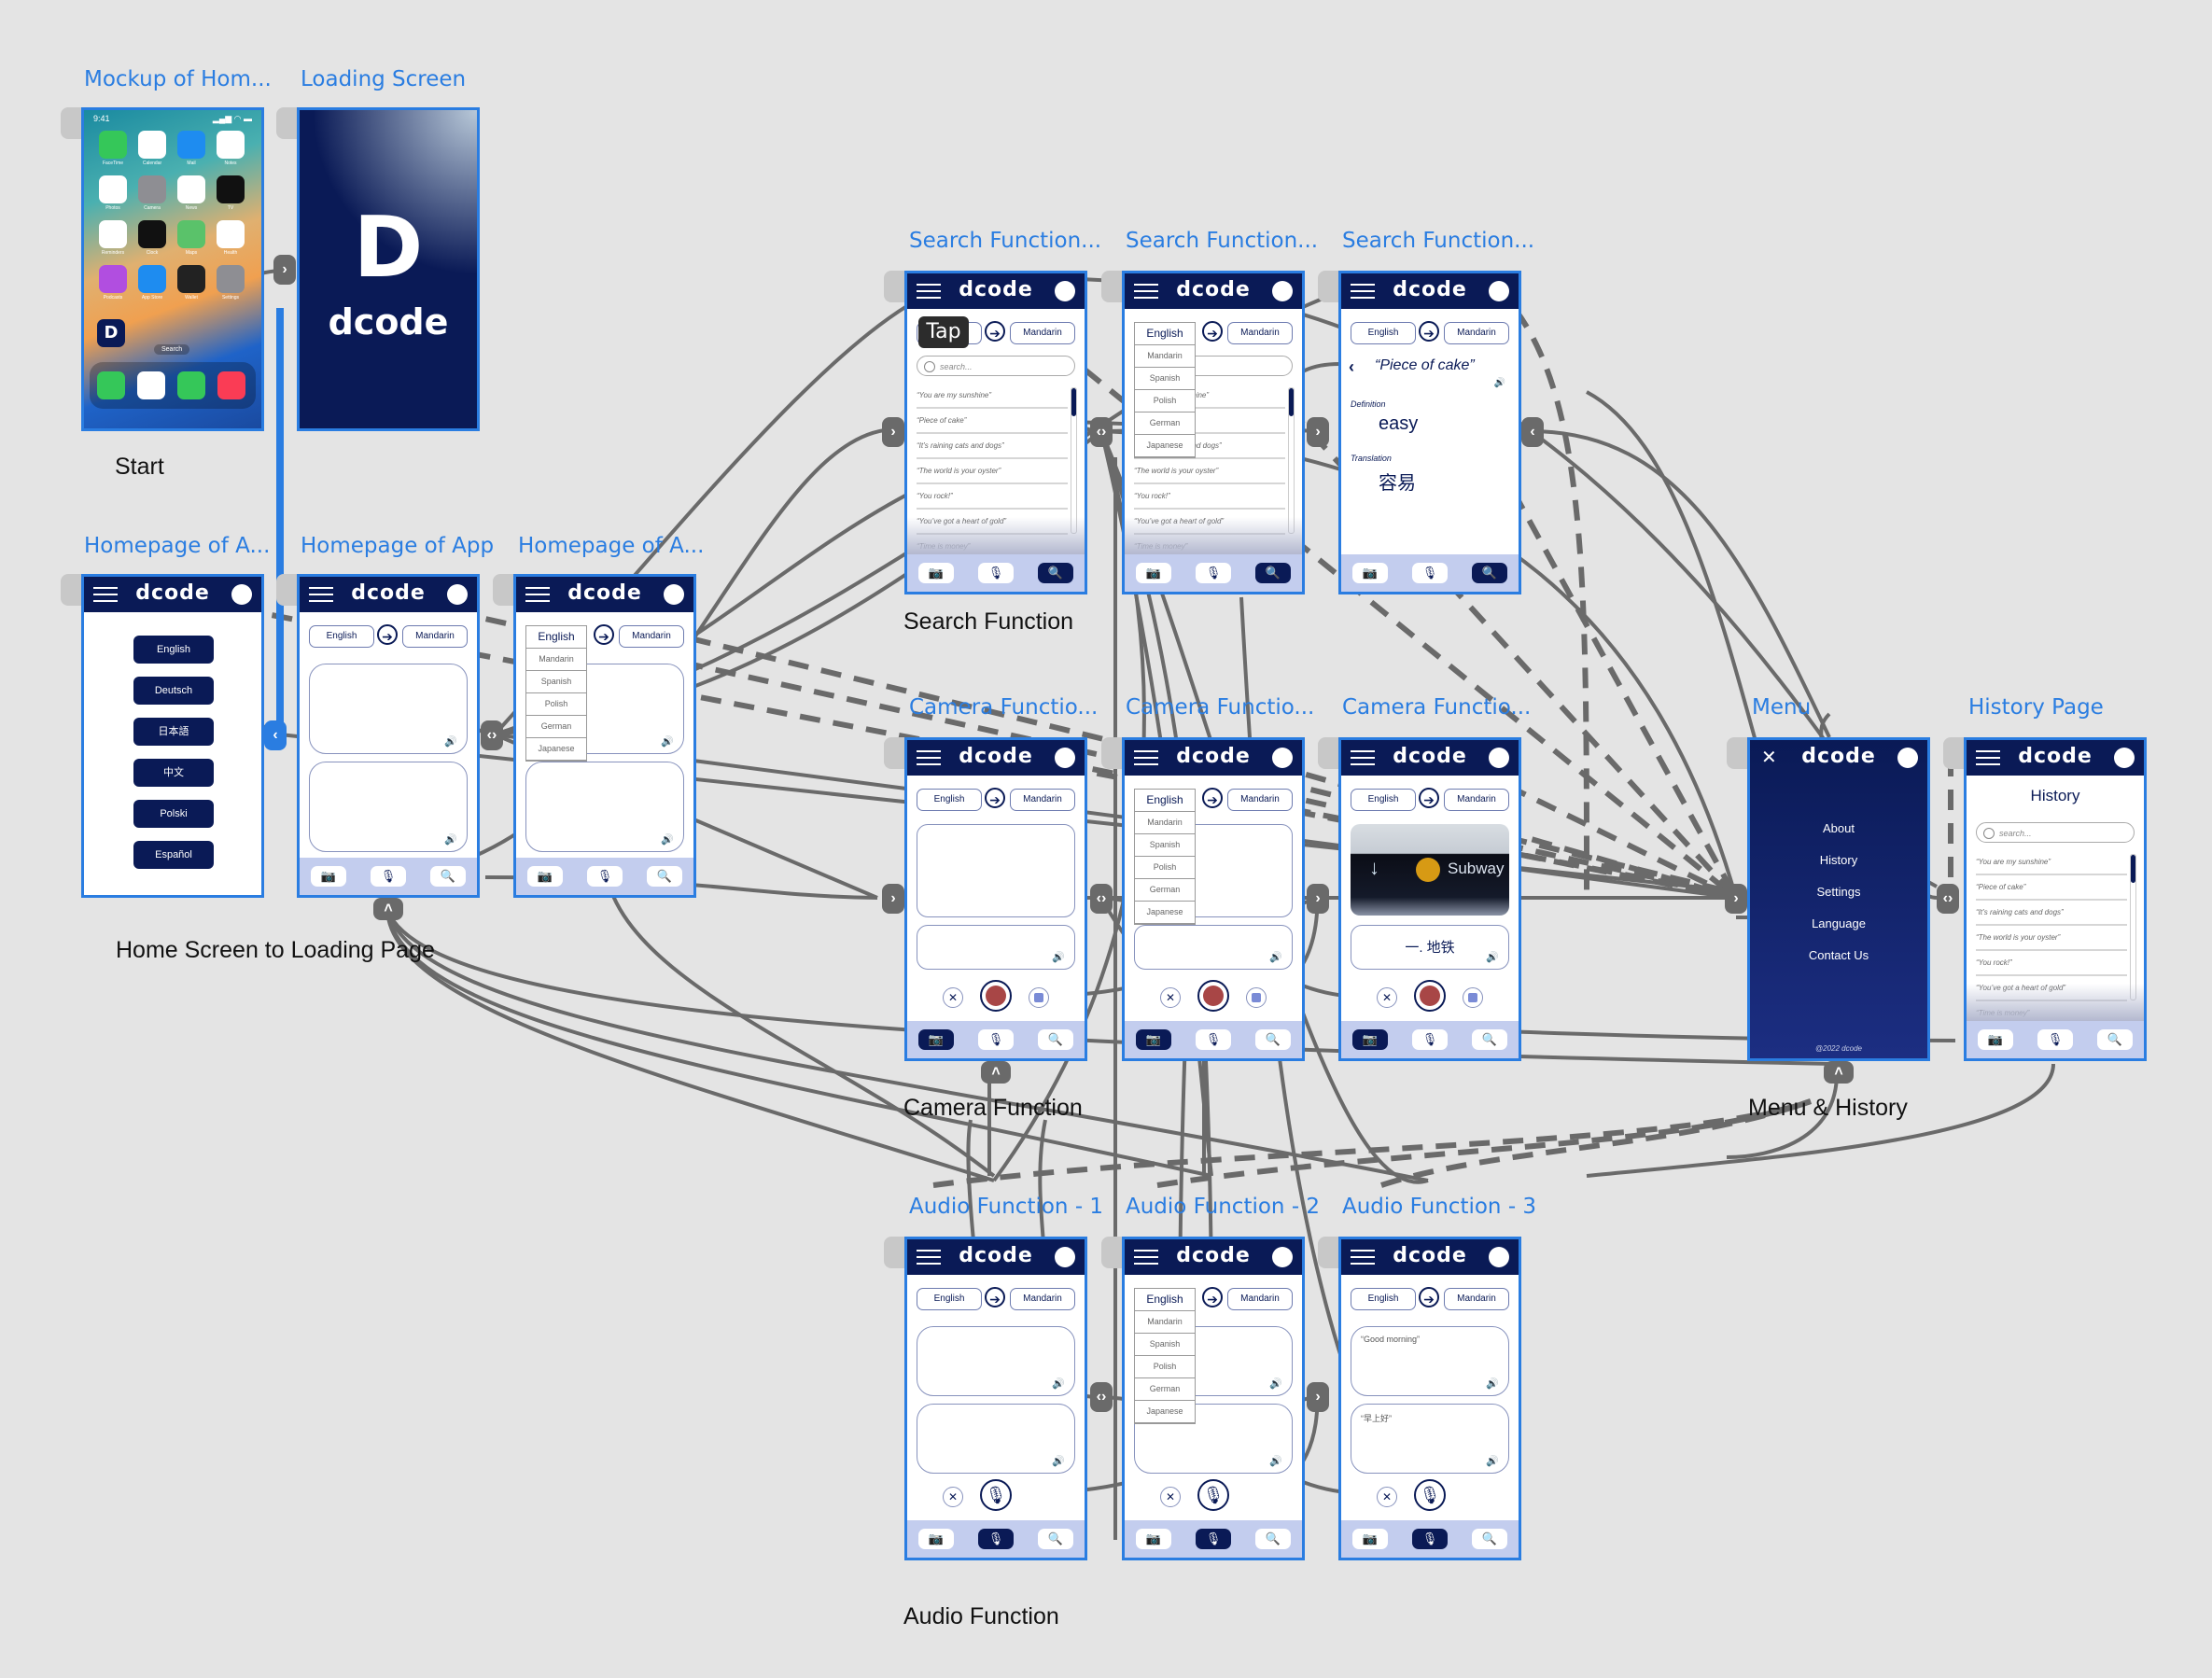 This screenshot has width=2212, height=1678. Describe the element at coordinates (388, 269) in the screenshot. I see `frame-loading-screen: D dcode` at that location.